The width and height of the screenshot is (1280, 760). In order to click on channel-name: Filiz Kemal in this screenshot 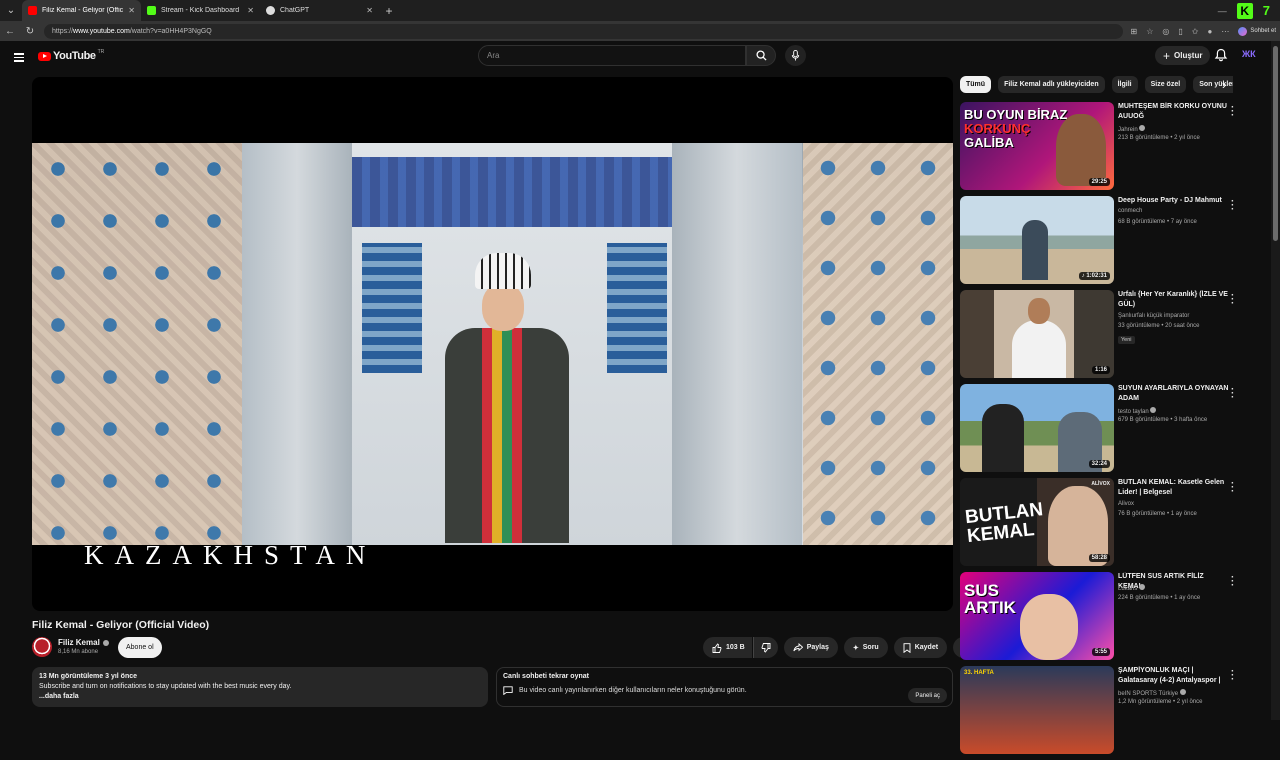, I will do `click(79, 642)`.